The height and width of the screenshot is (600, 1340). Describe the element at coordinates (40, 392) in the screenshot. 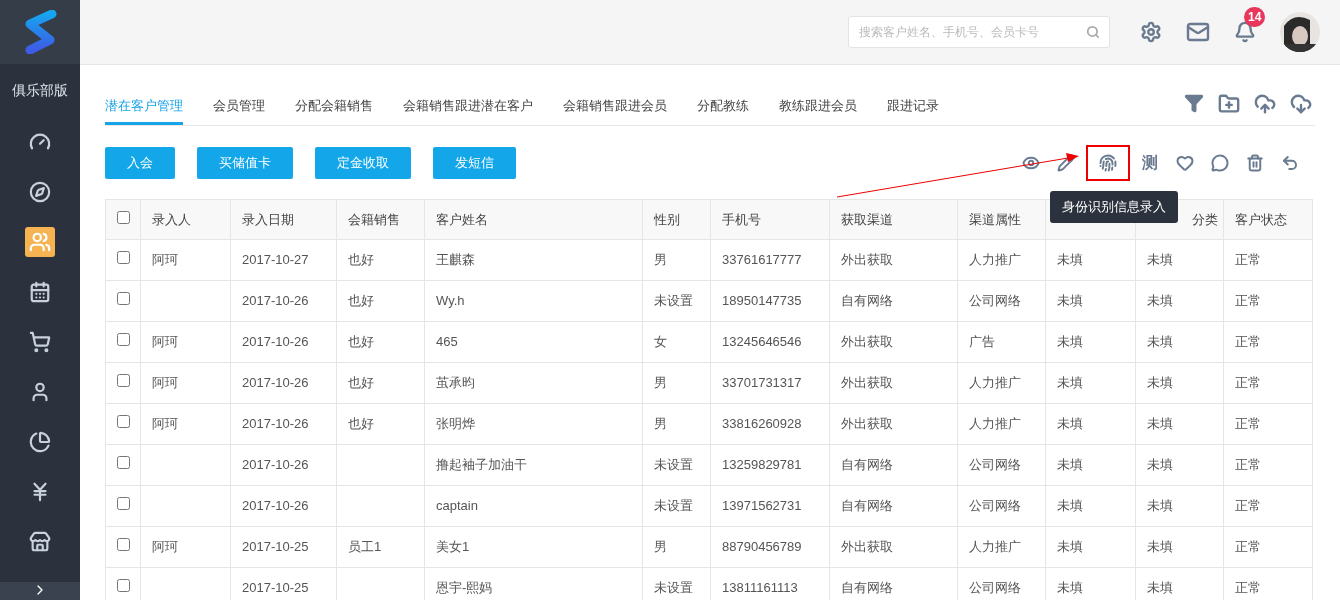

I see `user-icon` at that location.